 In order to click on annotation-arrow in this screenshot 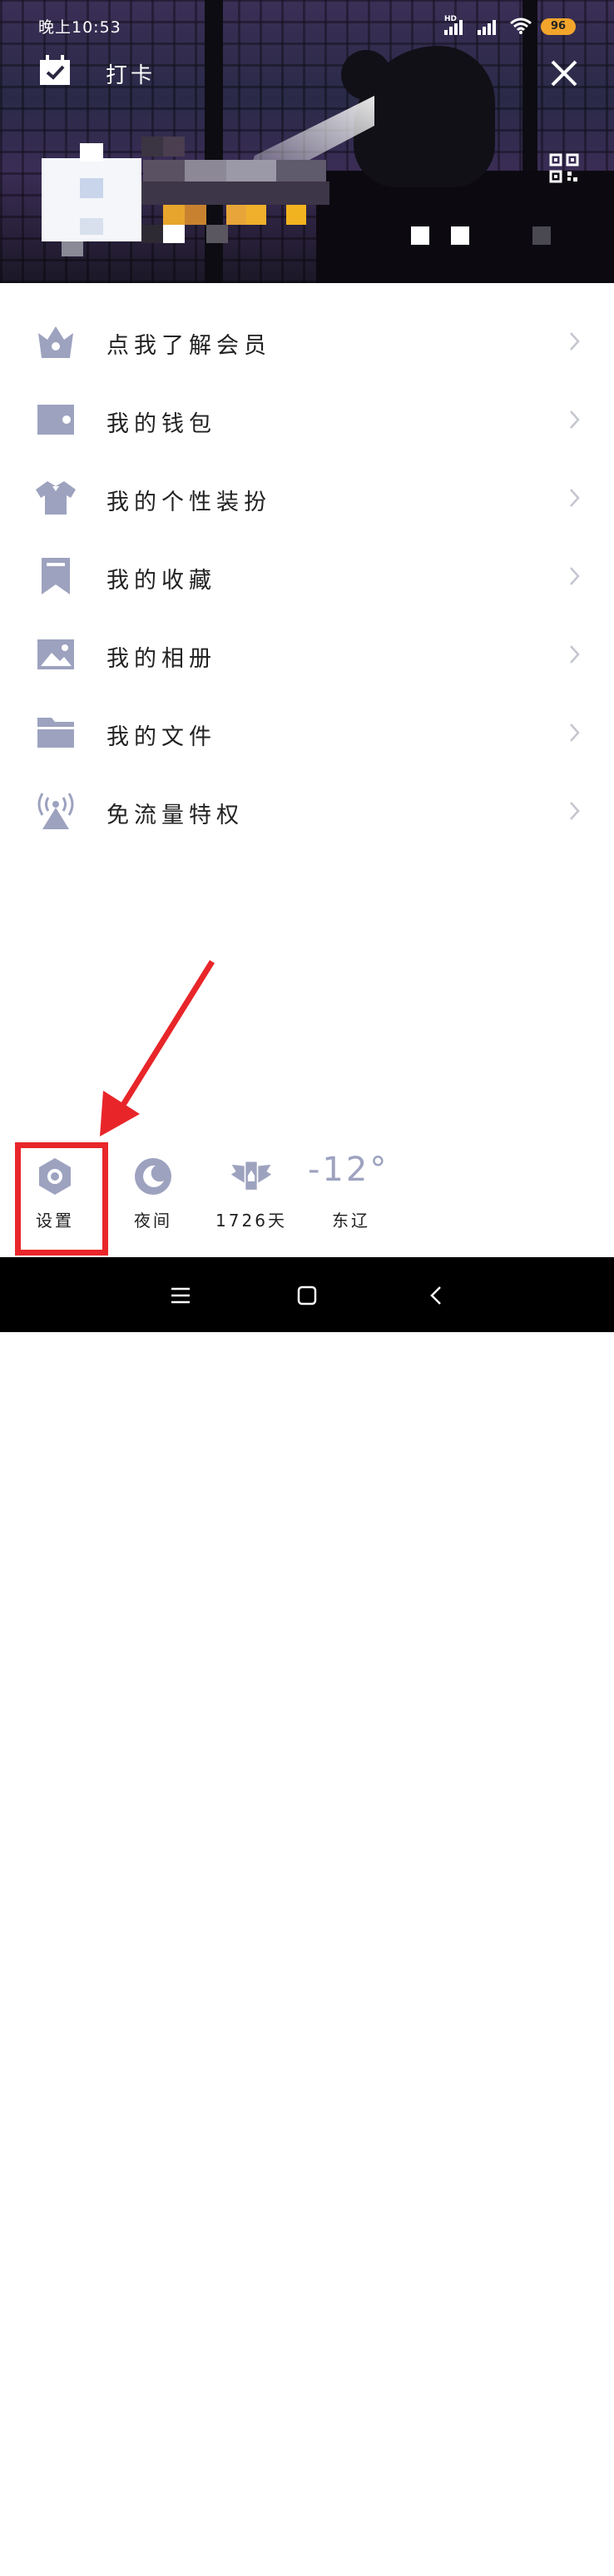, I will do `click(157, 1048)`.